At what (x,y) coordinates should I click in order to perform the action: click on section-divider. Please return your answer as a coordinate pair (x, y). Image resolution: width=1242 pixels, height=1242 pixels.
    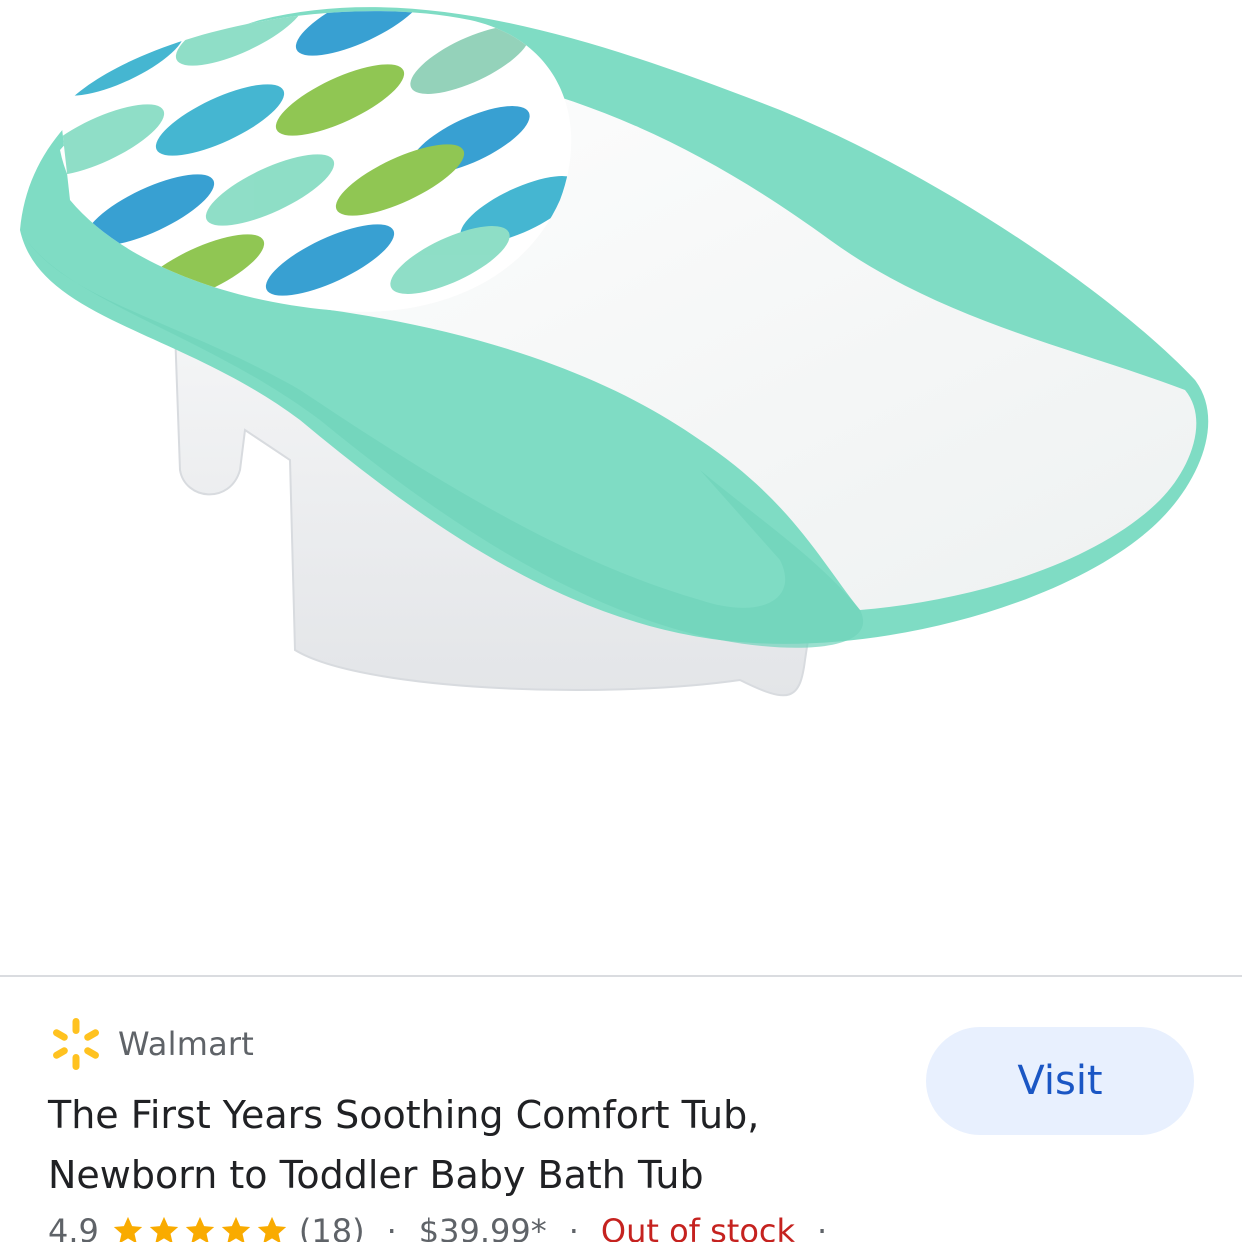
    Looking at the image, I should click on (621, 976).